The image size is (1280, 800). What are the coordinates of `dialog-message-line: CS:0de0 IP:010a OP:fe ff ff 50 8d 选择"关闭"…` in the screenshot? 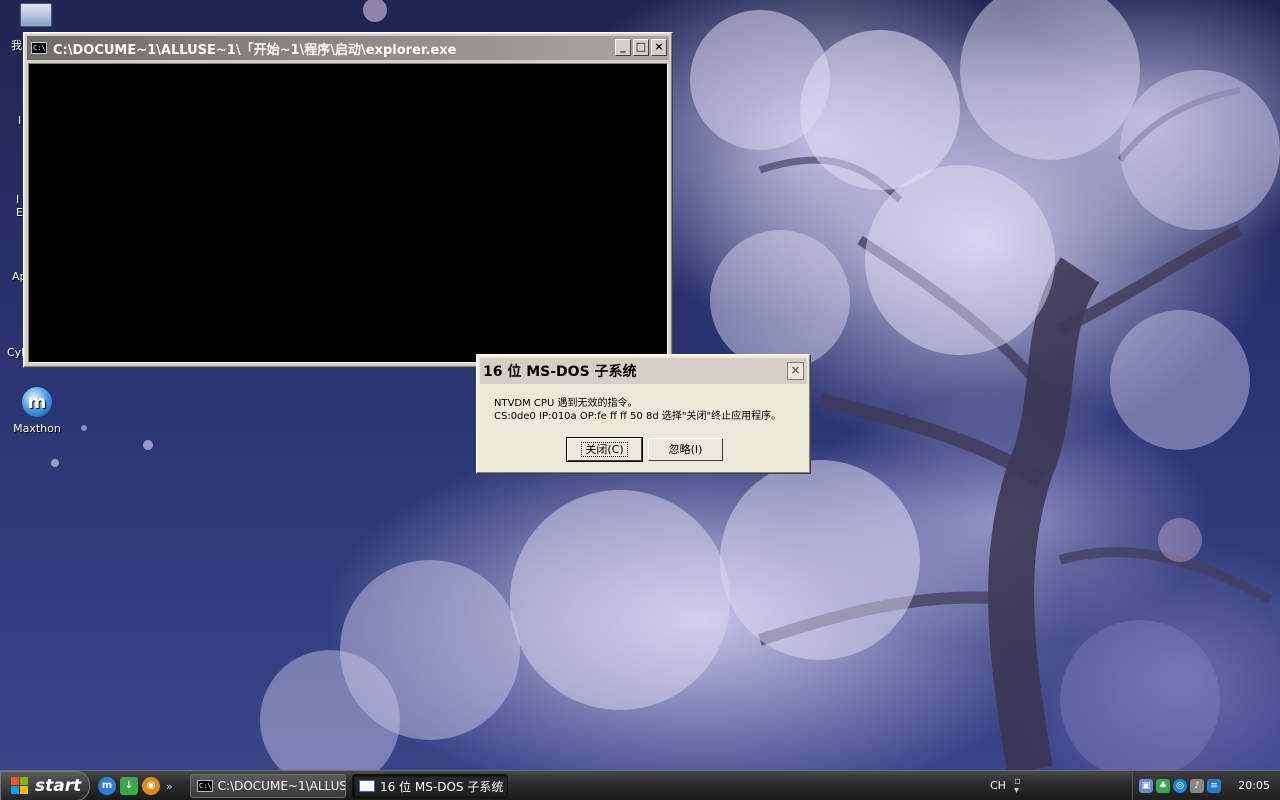 It's located at (638, 416).